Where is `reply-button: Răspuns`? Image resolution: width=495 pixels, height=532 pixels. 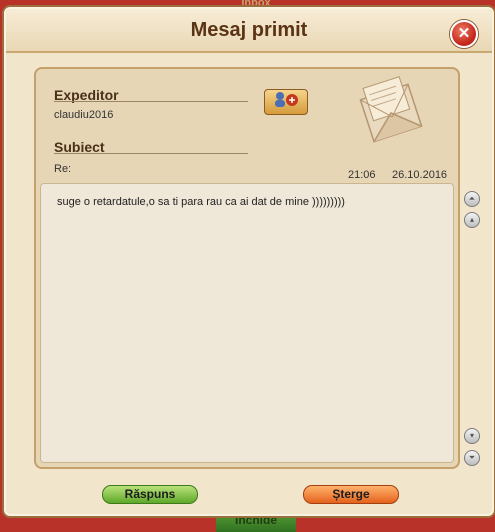 reply-button: Răspuns is located at coordinates (150, 494).